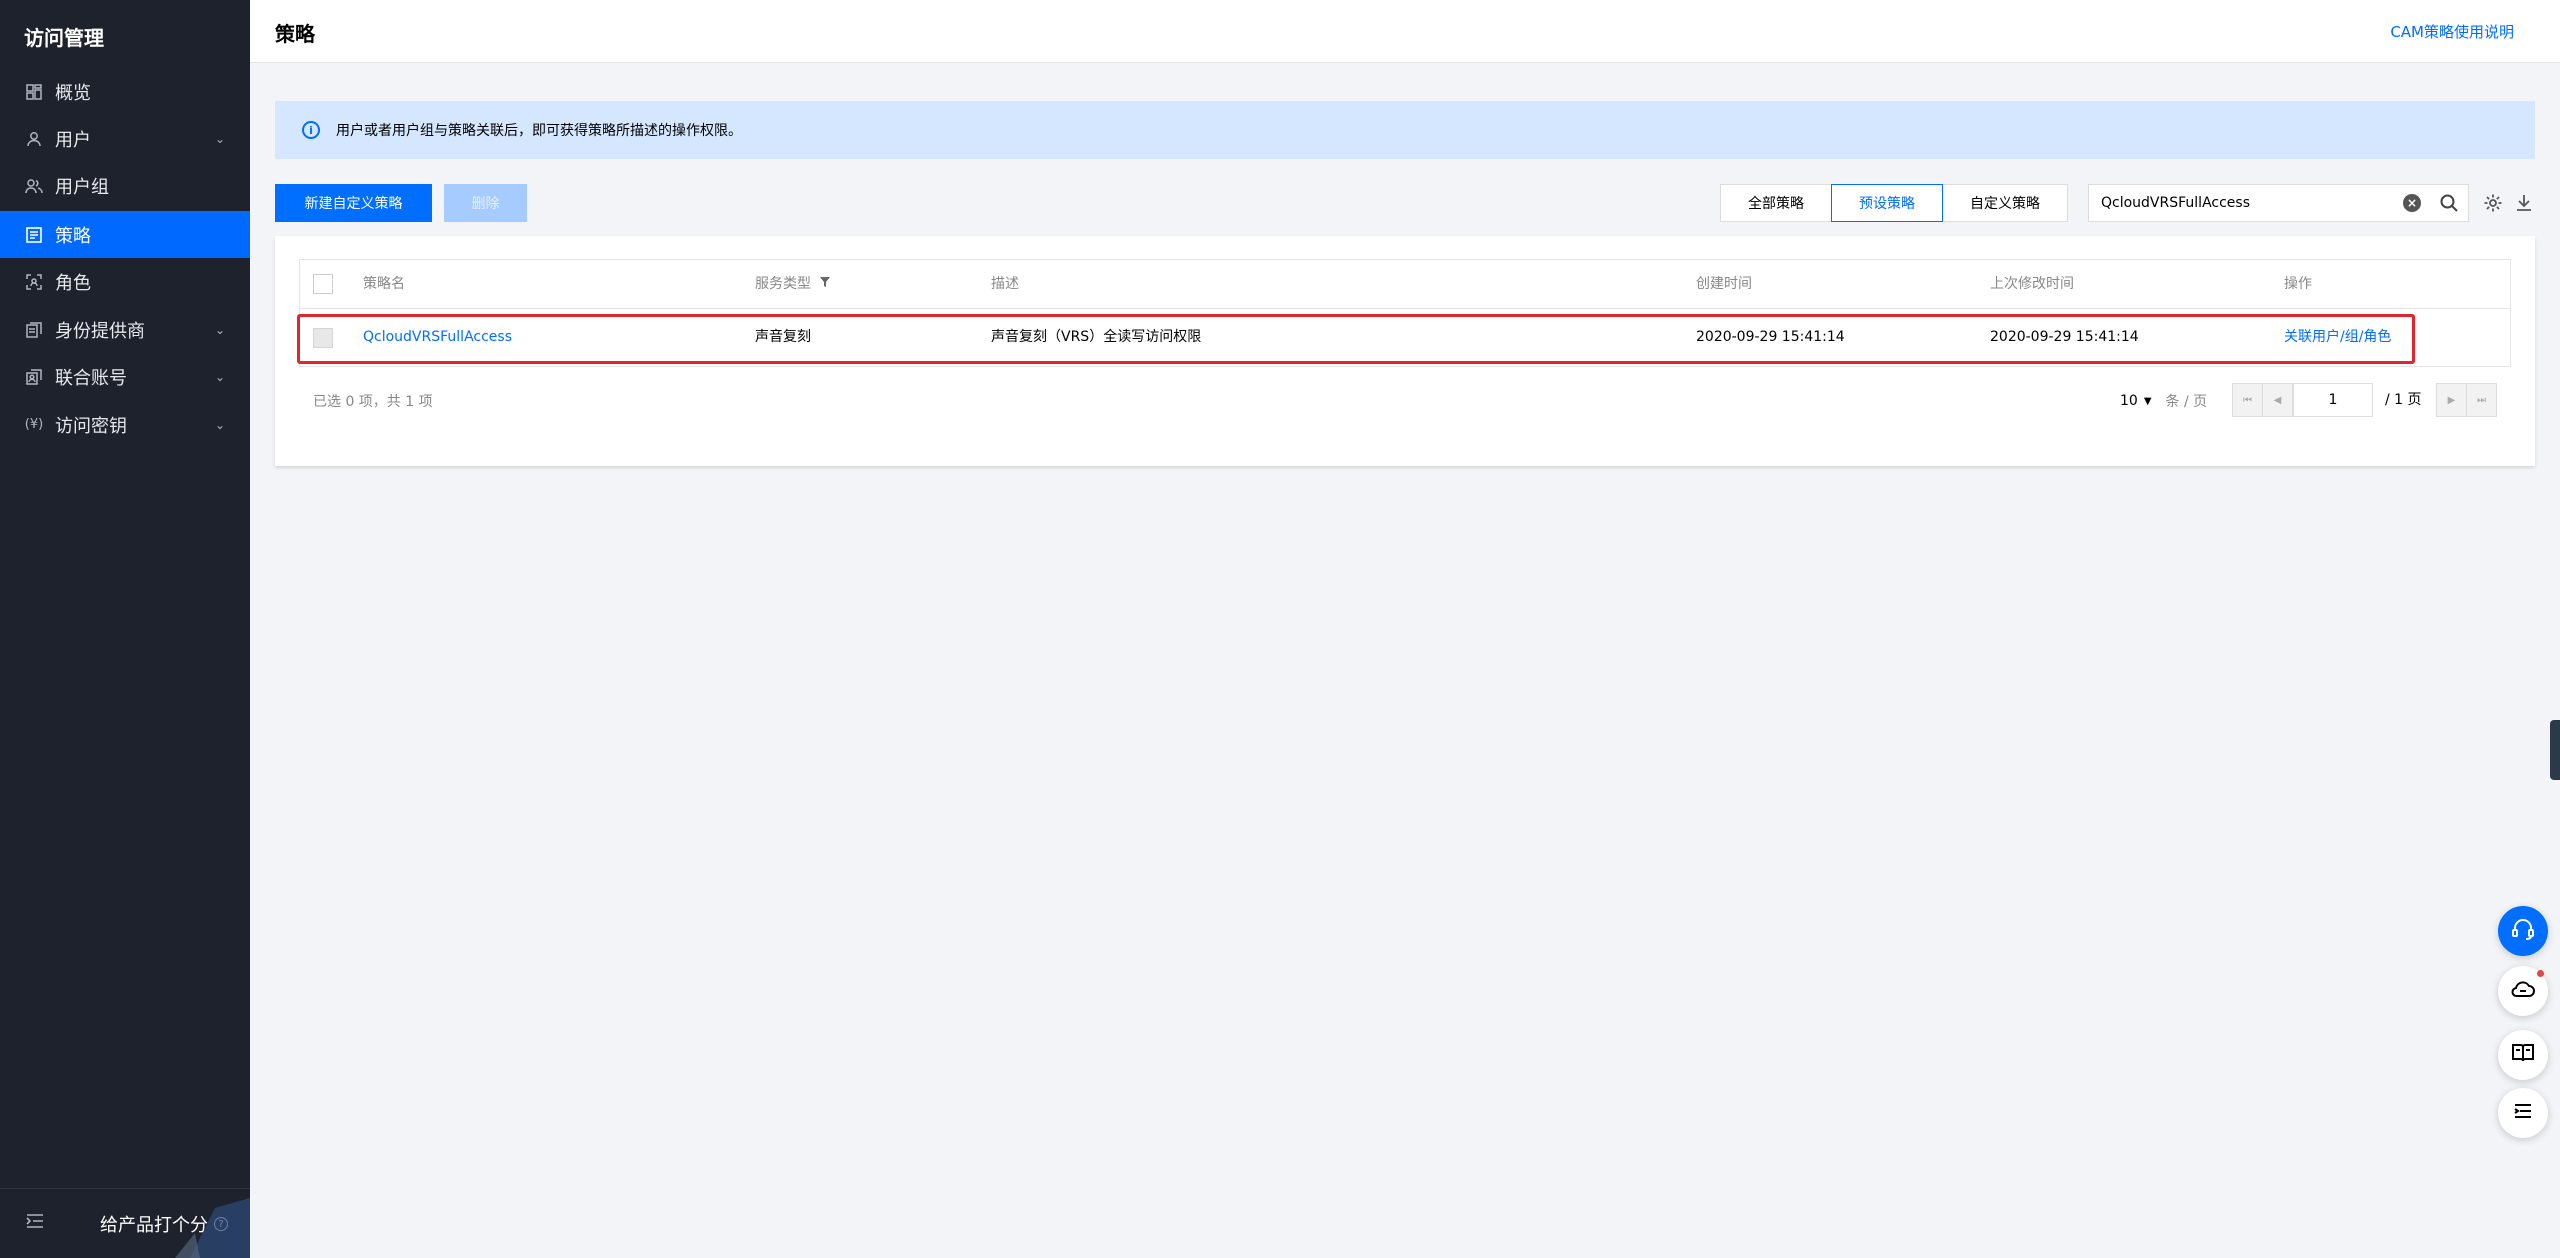  What do you see at coordinates (2032, 284) in the screenshot?
I see `column-modified-time: 上次修改时间` at bounding box center [2032, 284].